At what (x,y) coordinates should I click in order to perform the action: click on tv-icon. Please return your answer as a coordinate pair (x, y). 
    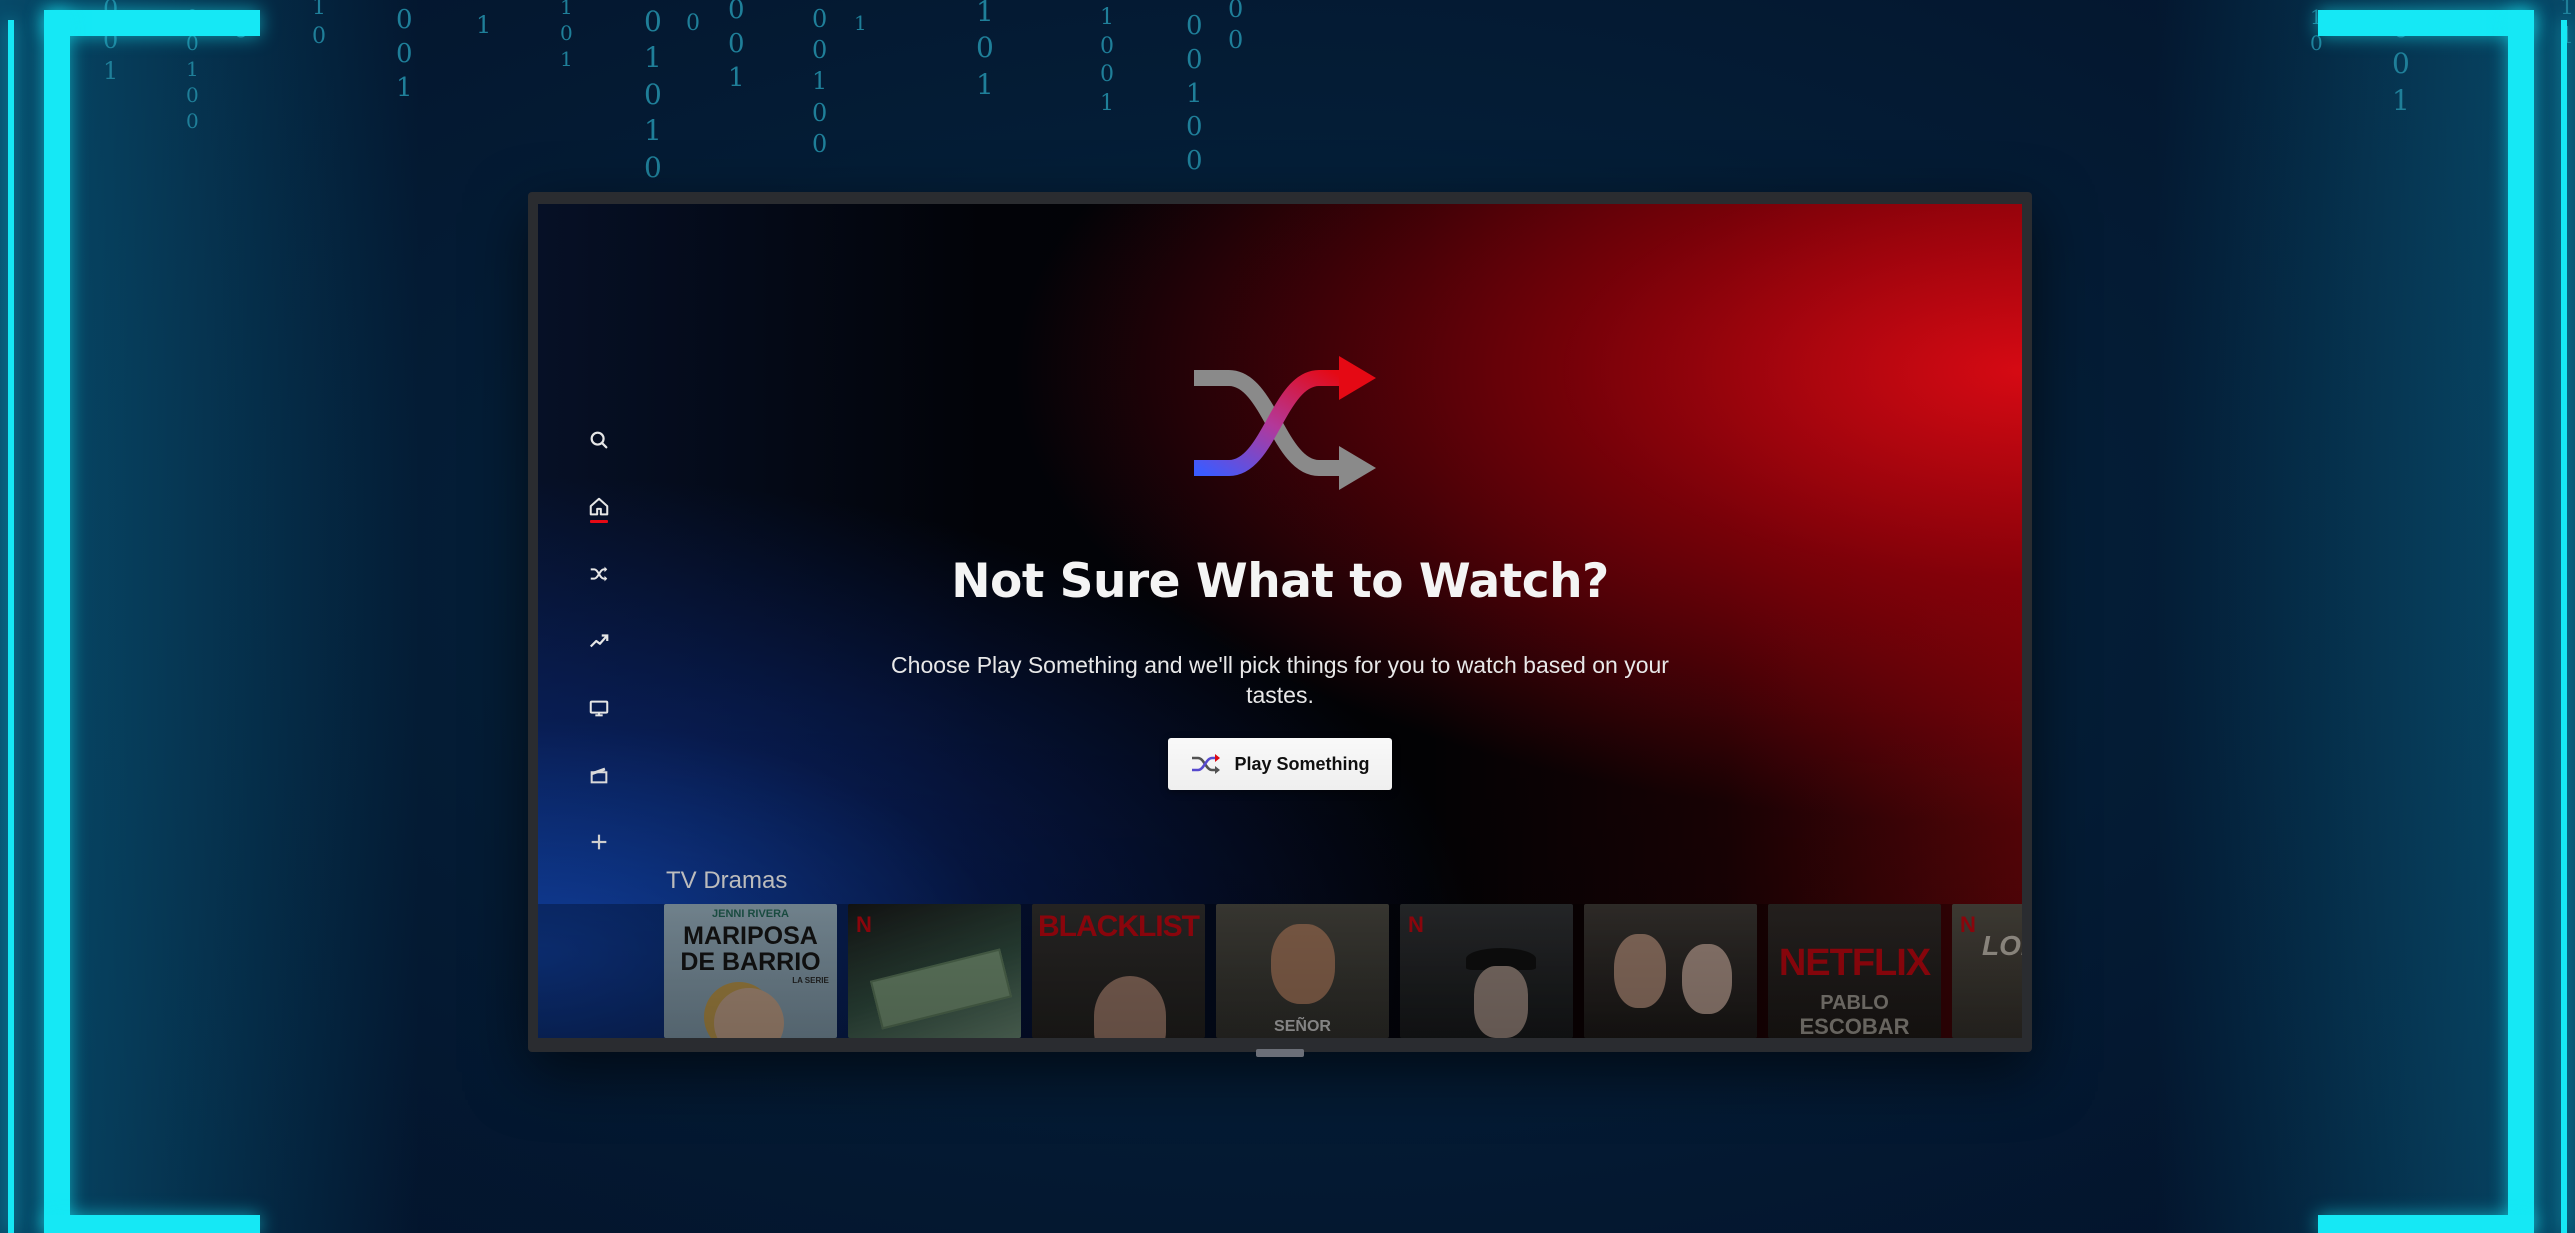
    Looking at the image, I should click on (599, 708).